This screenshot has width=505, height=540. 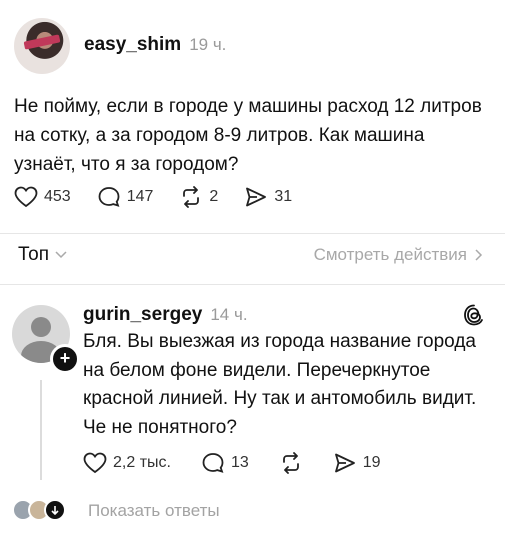 What do you see at coordinates (33, 254) in the screenshot?
I see `sort-label: Топ` at bounding box center [33, 254].